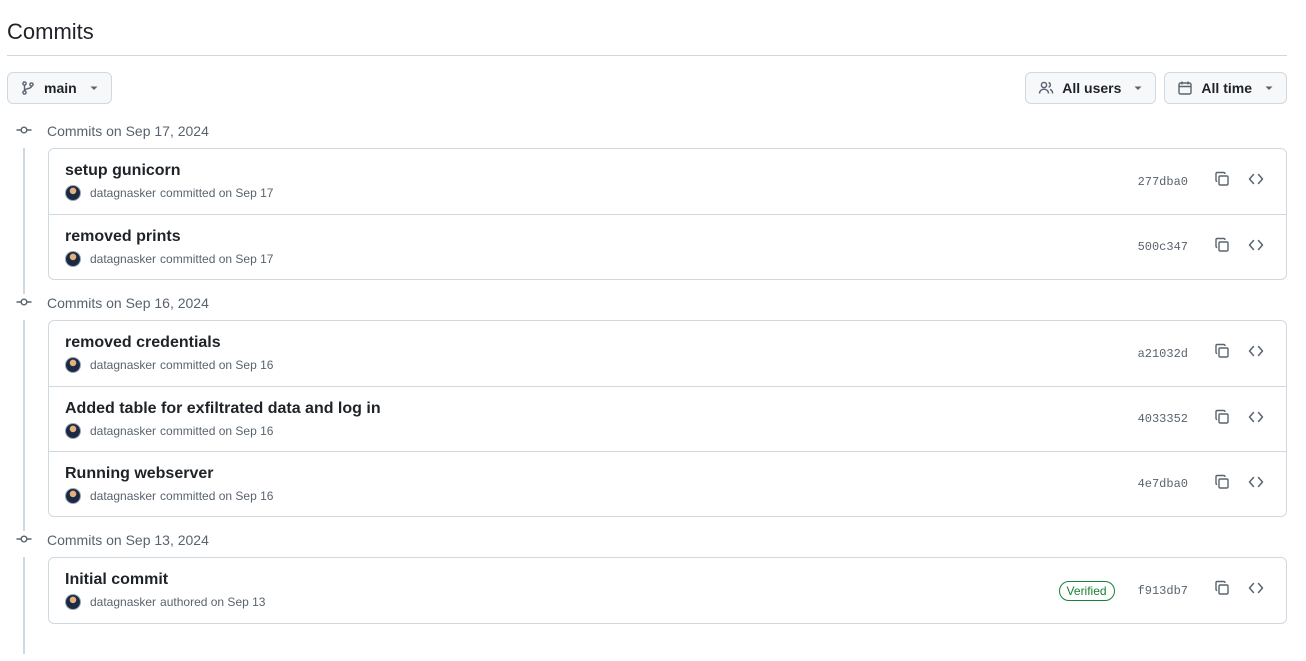 Image resolution: width=1306 pixels, height=661 pixels. I want to click on commit-message-link: setup gunicorn, so click(169, 171).